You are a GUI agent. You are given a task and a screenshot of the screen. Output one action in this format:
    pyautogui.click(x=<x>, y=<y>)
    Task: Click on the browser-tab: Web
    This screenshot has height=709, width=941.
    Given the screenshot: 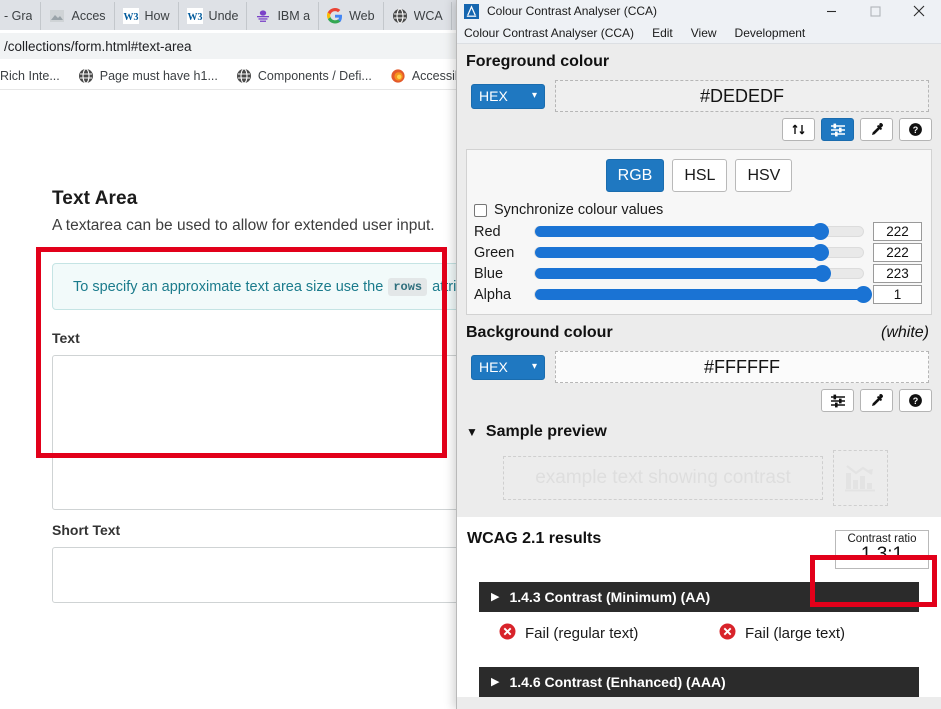 What is the action you would take?
    pyautogui.click(x=351, y=16)
    